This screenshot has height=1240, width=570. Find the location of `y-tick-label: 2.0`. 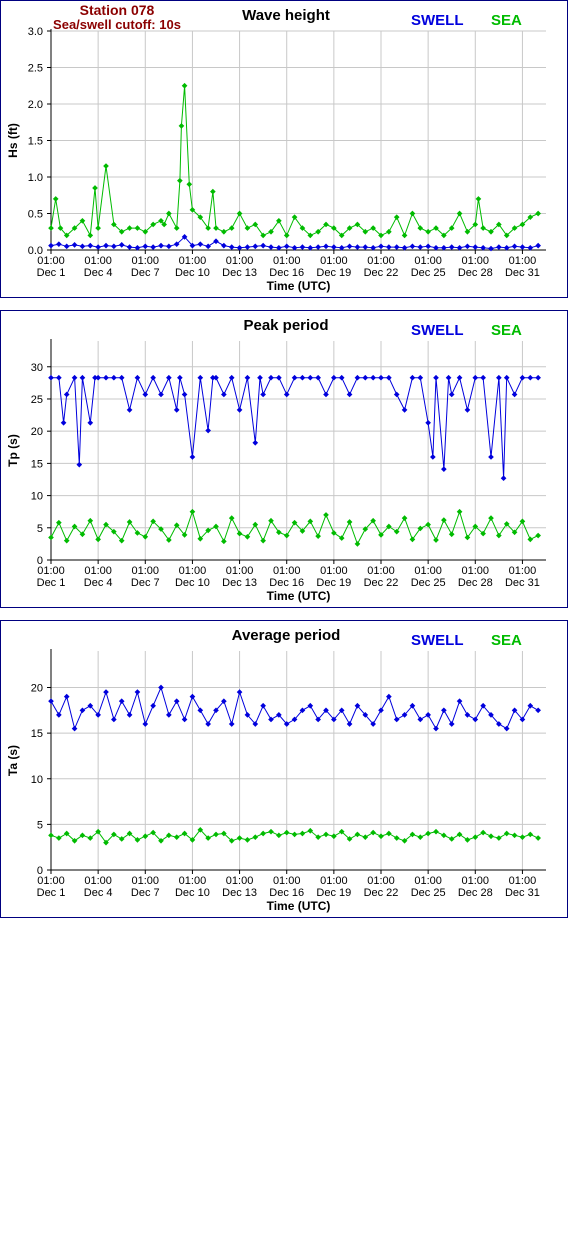

y-tick-label: 2.0 is located at coordinates (35, 105).